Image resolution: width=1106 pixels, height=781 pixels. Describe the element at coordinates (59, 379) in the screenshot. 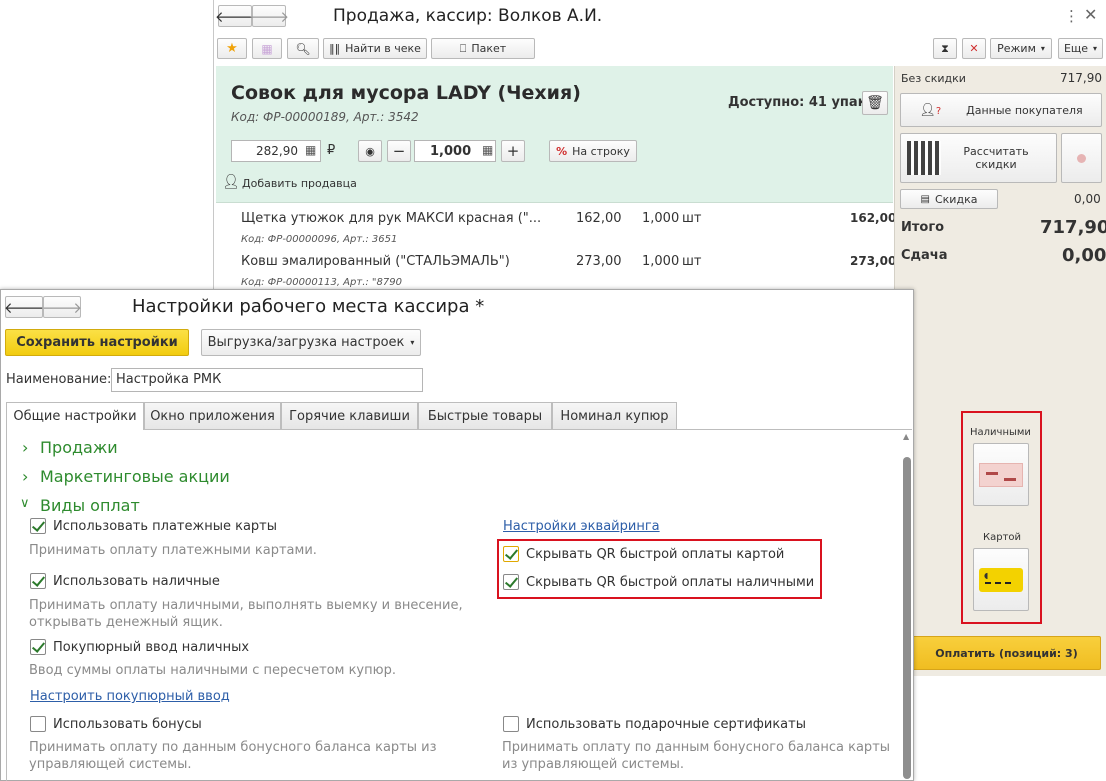

I see `name-label: Наименование:` at that location.